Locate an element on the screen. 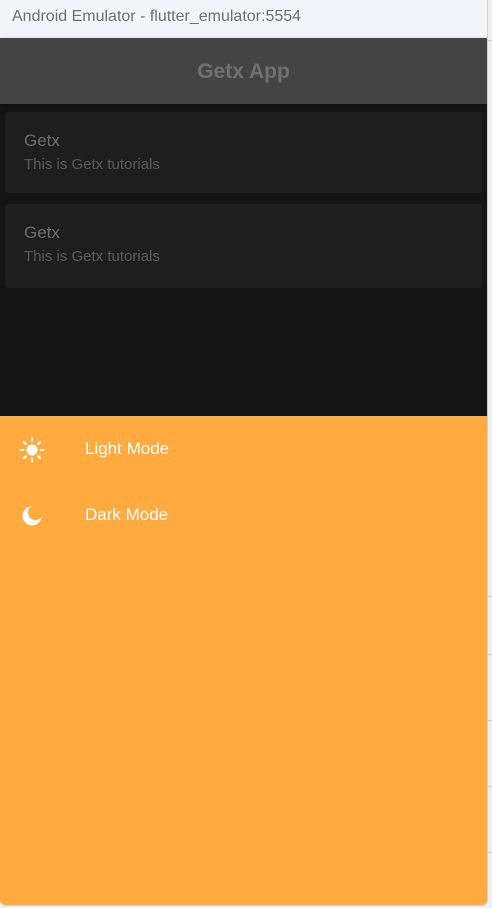 This screenshot has width=492, height=908. app-bar-title: Getx App is located at coordinates (243, 71).